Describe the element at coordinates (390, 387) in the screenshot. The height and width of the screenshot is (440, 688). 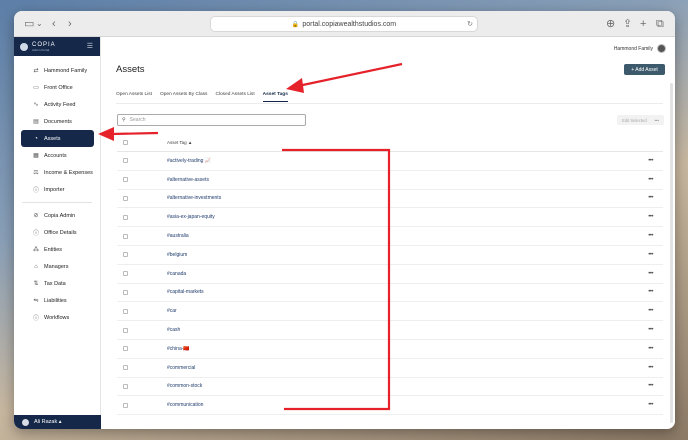
I see `table-row: #common-stock •••` at that location.